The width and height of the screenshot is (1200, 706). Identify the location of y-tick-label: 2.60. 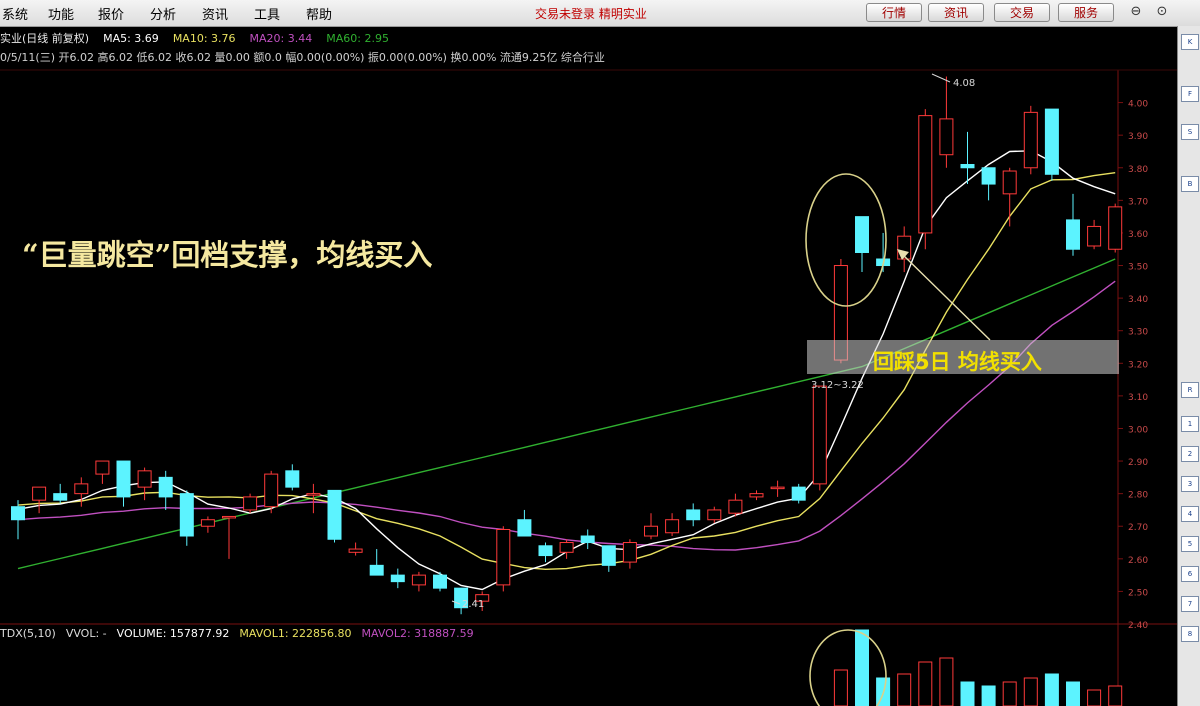
(1138, 561).